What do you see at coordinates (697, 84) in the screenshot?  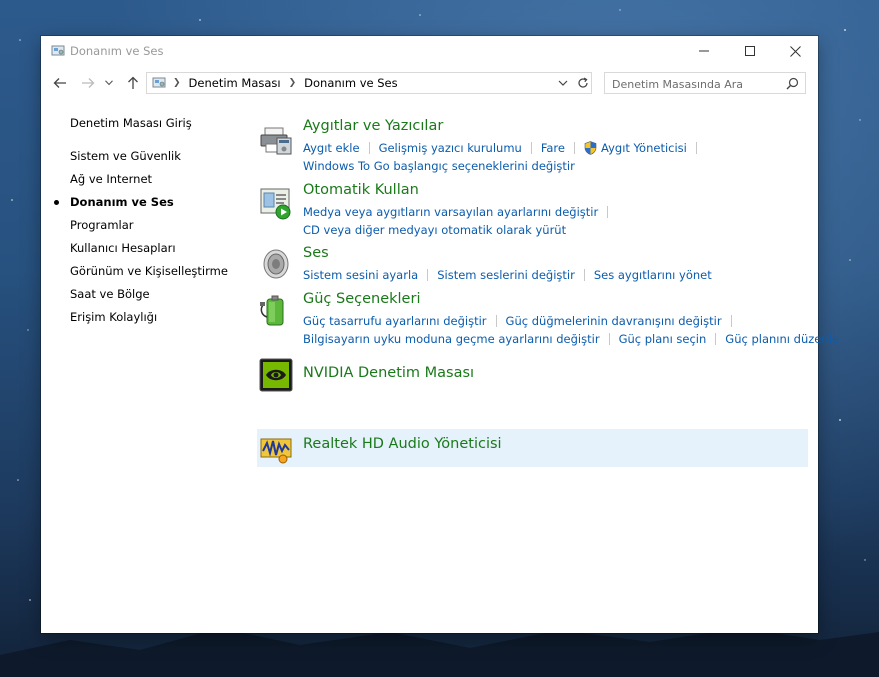 I see `search-input` at bounding box center [697, 84].